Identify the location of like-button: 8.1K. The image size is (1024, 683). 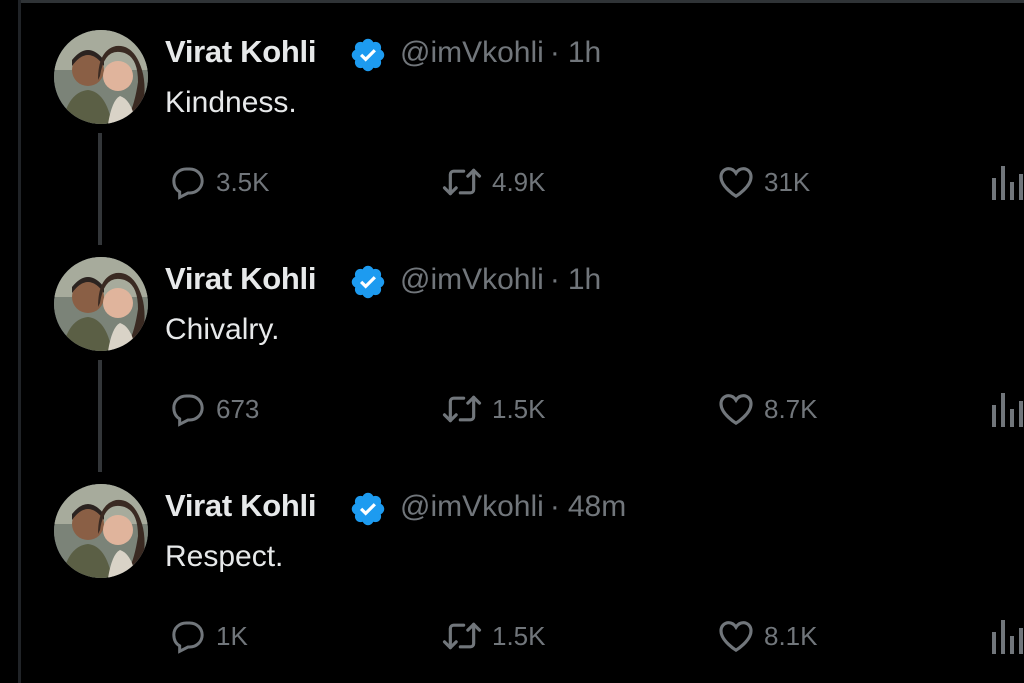
(767, 636).